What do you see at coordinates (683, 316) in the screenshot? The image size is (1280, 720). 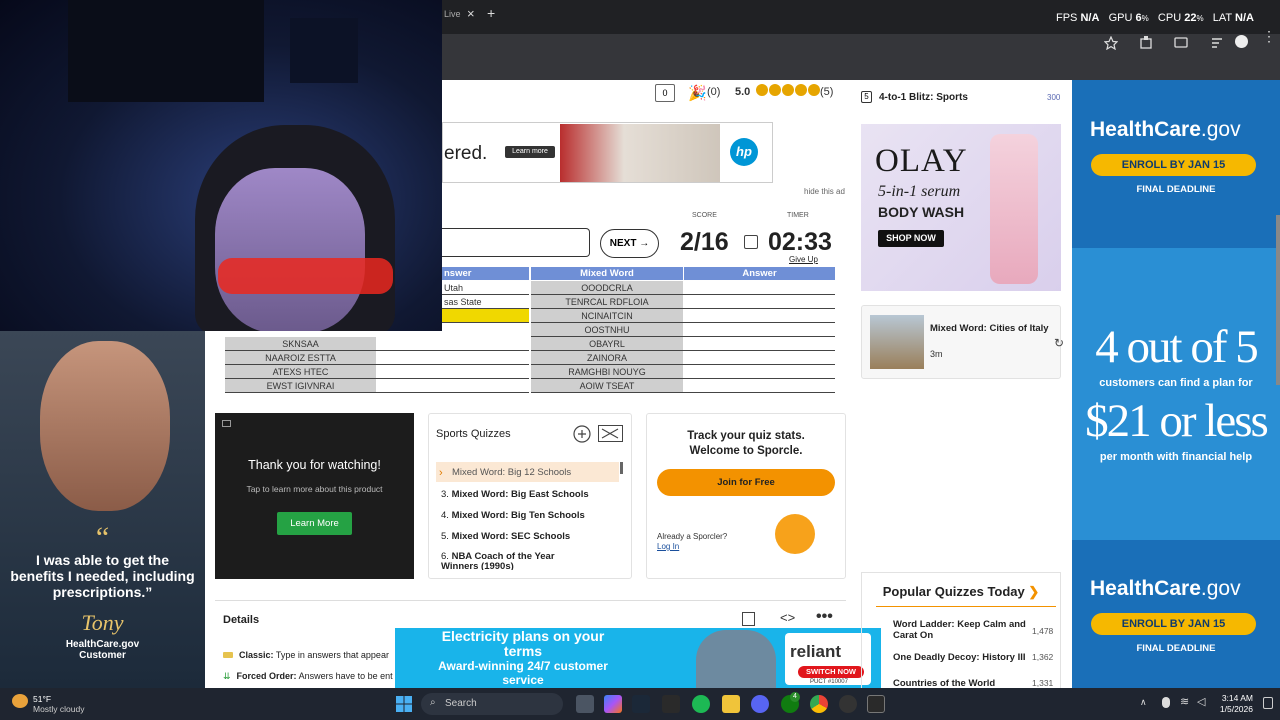 I see `table-row: NCINAITCIN` at bounding box center [683, 316].